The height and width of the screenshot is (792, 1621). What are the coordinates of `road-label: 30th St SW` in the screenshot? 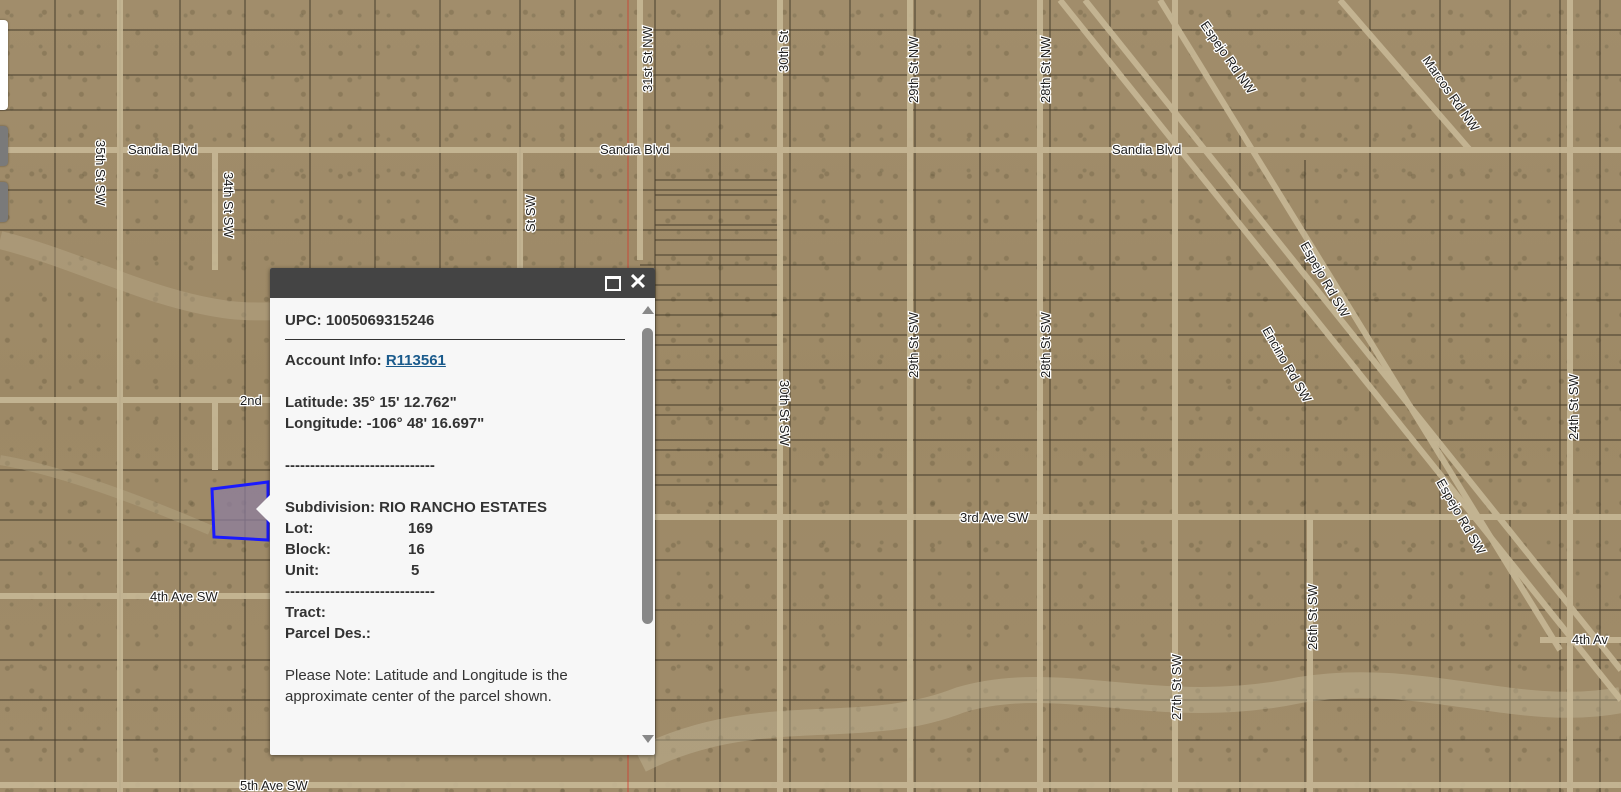 It's located at (784, 413).